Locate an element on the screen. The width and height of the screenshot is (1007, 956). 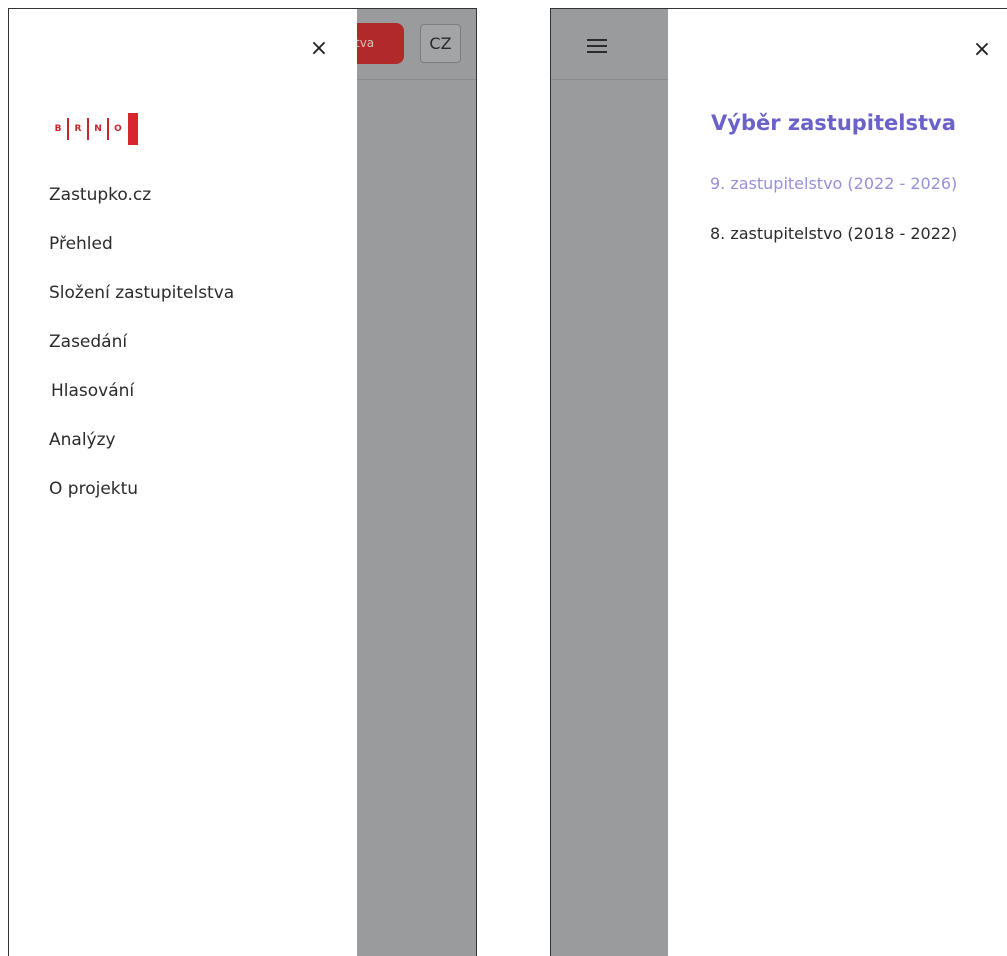
logo-letter: B is located at coordinates (58, 129).